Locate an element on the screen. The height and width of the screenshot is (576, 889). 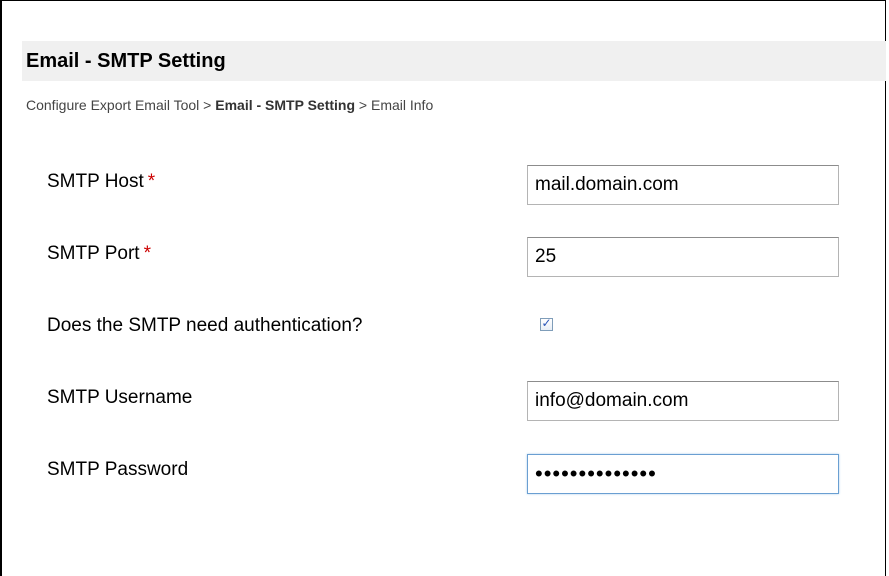
smtp-username-label: SMTP Username is located at coordinates (120, 397).